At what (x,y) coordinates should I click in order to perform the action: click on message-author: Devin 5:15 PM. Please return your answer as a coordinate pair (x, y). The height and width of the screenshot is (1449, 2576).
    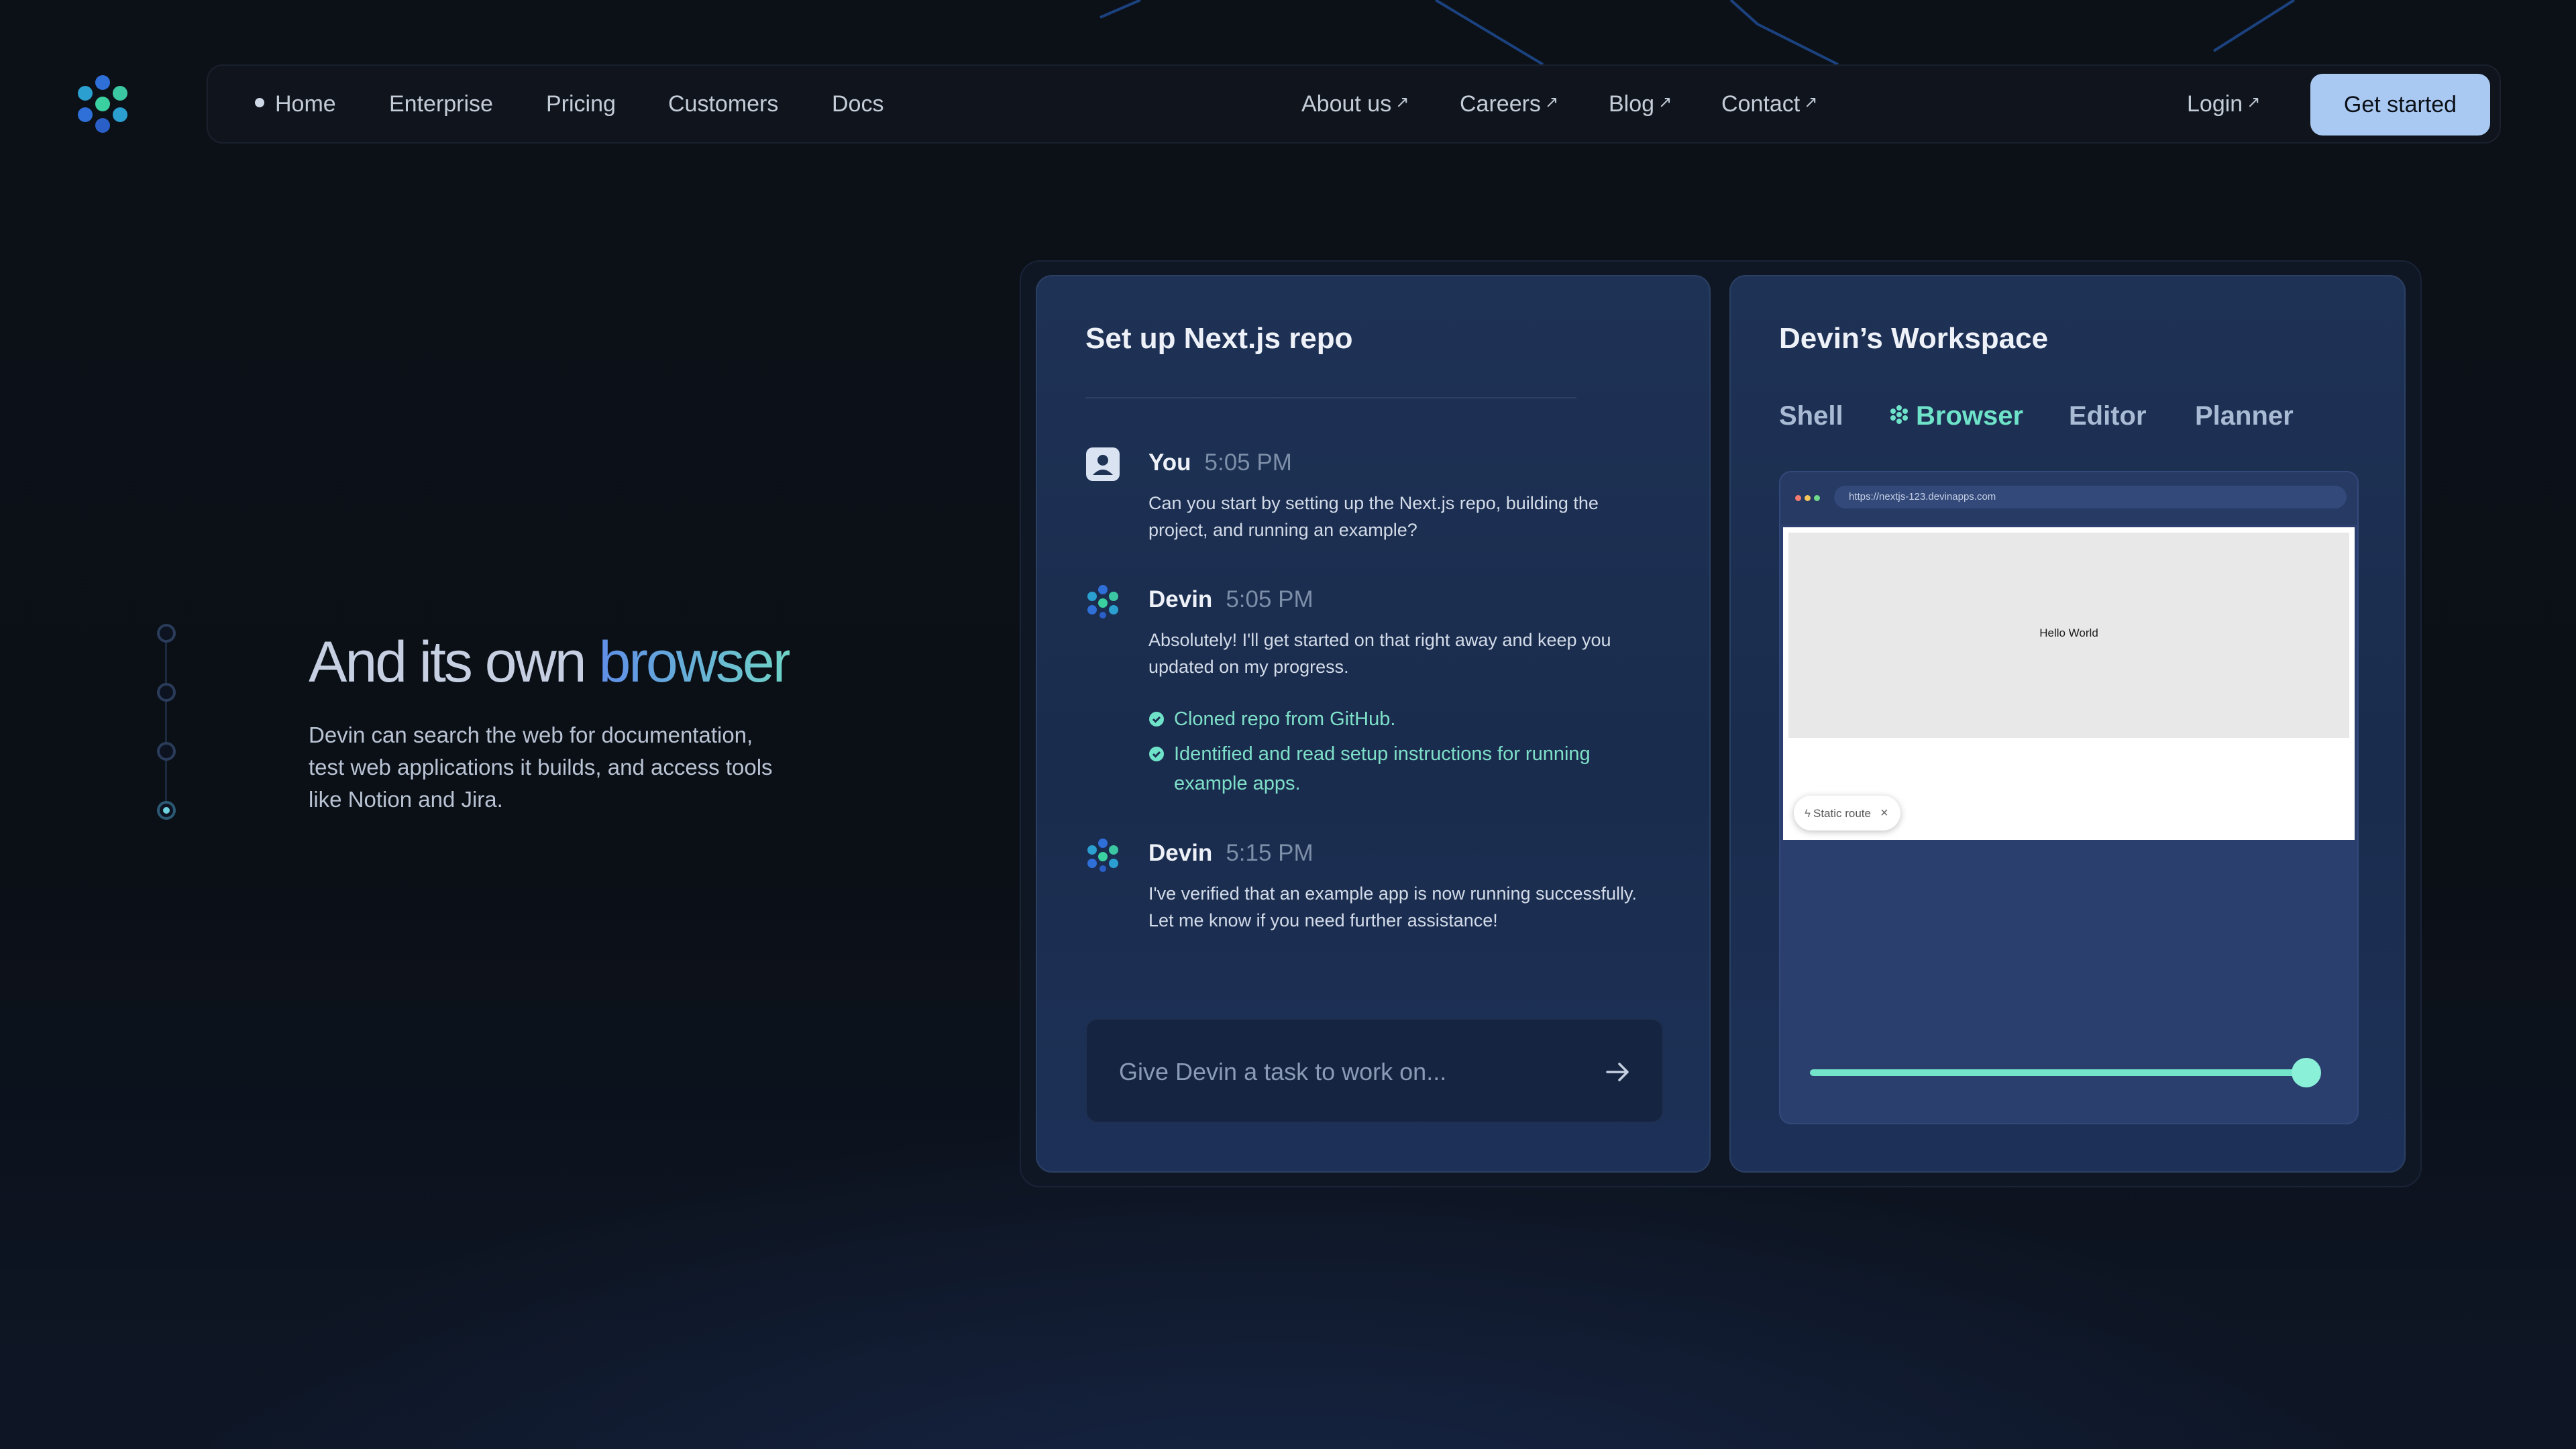
    Looking at the image, I should click on (1230, 853).